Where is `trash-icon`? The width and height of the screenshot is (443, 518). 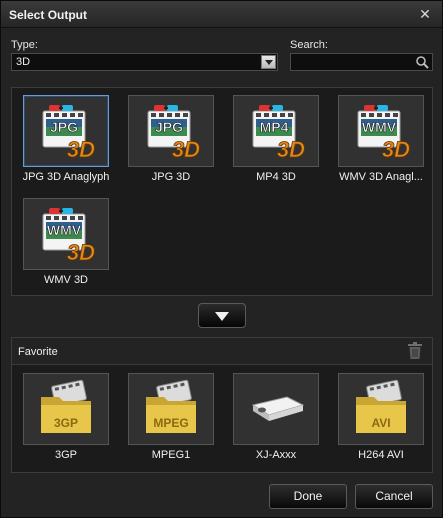
trash-icon is located at coordinates (415, 351).